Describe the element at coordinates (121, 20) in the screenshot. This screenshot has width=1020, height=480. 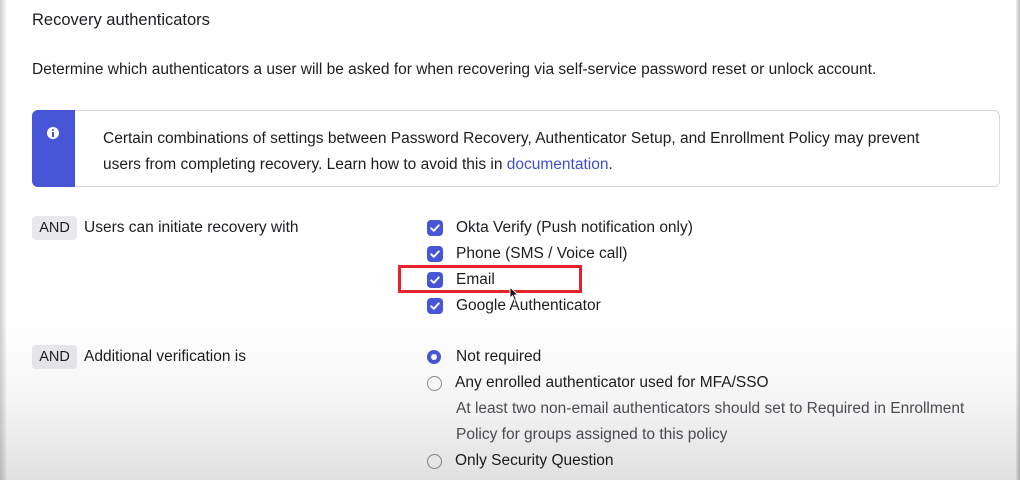
I see `section-title: Recovery authenticators` at that location.